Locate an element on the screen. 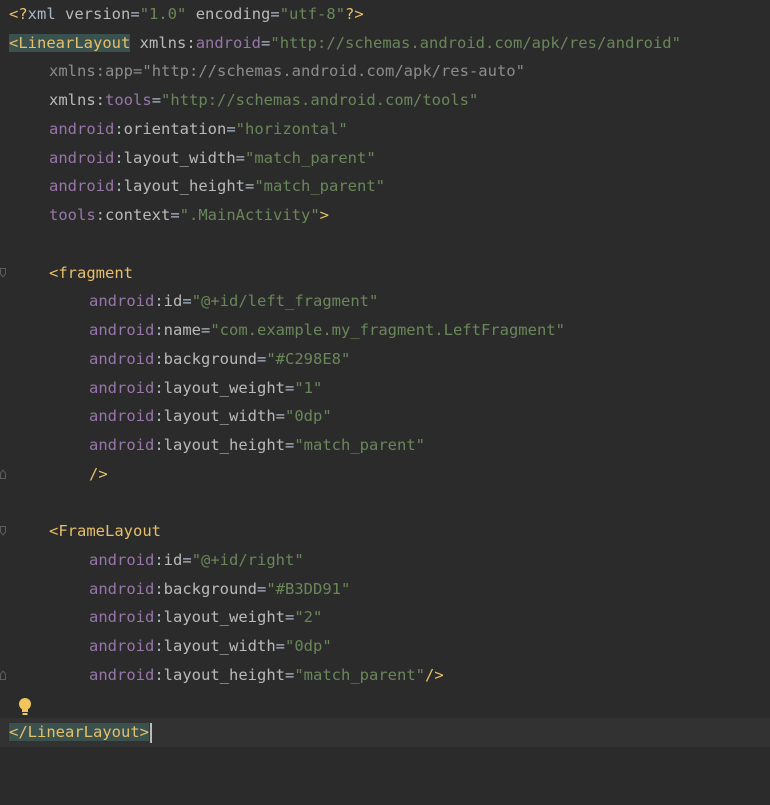  code-line: tools:context=".MainActivity"> is located at coordinates (385, 215).